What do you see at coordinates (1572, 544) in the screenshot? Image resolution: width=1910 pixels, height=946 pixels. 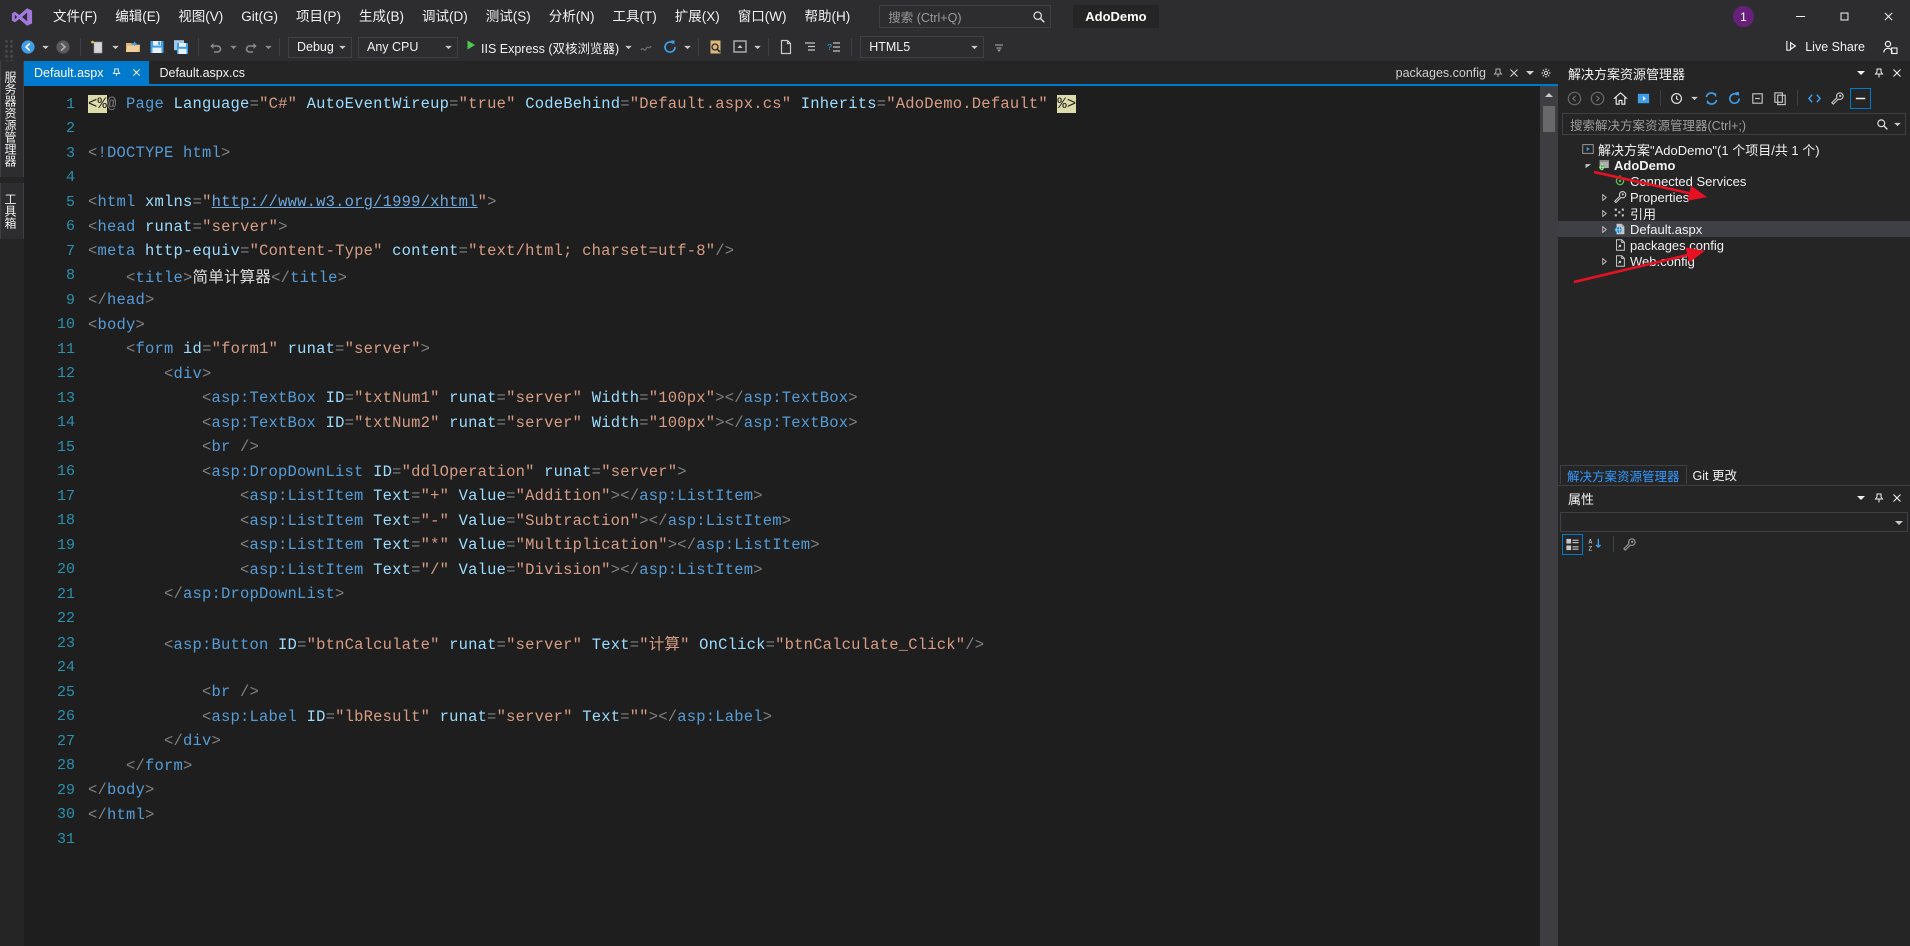 I see `categorized-view-button` at bounding box center [1572, 544].